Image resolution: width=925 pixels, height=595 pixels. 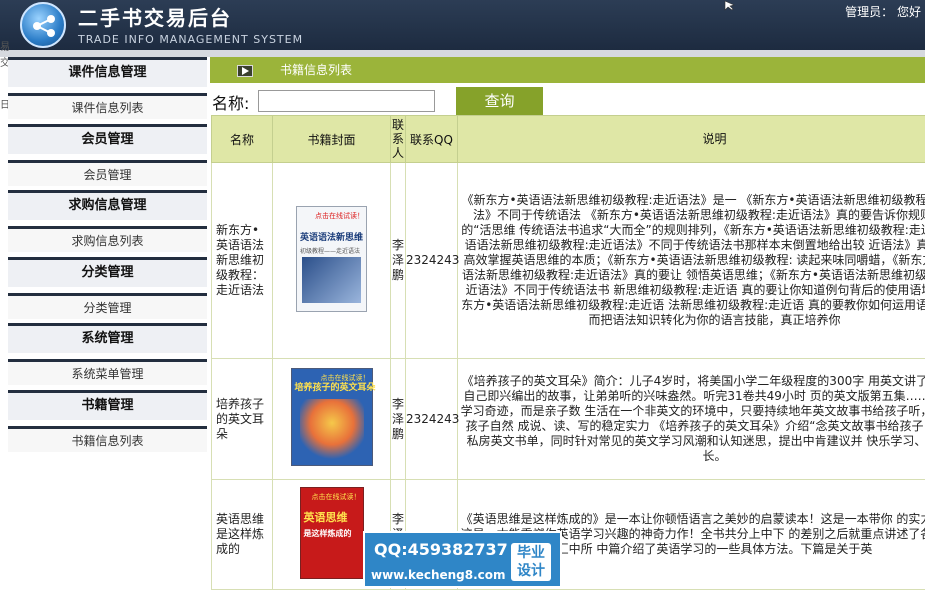 I want to click on app-subtitle: TRADE INFO MANAGEMENT SYSTEM, so click(x=191, y=39).